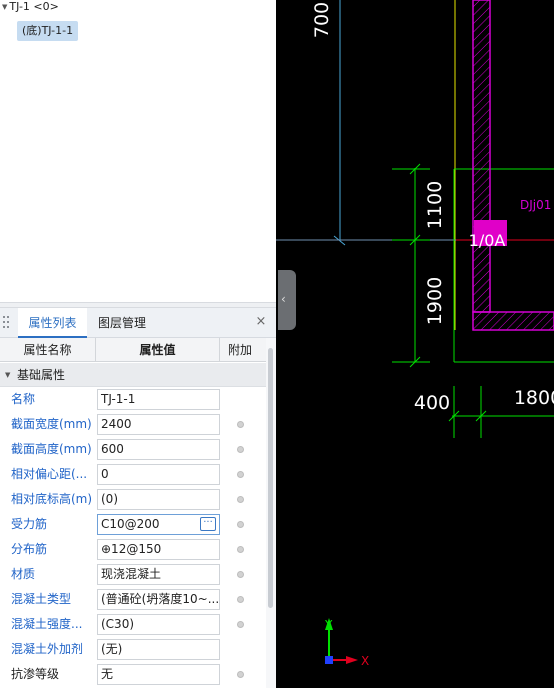  I want to click on property-row-height: 截面高度(mm) 600, so click(133, 449).